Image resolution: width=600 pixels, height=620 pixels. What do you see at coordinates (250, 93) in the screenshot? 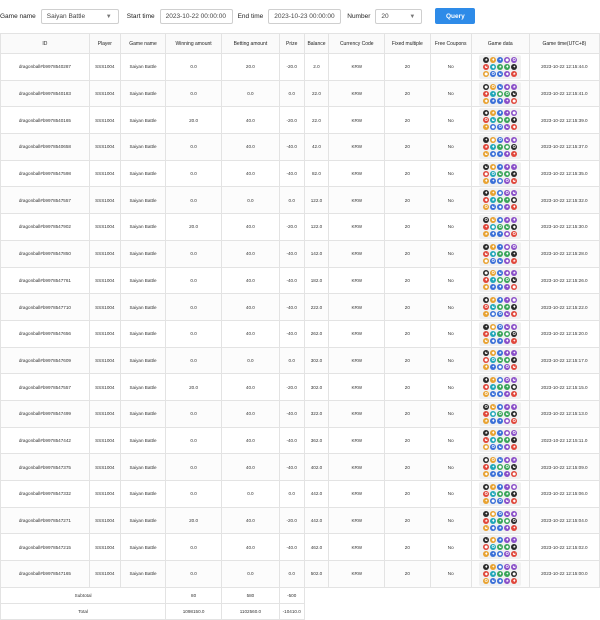
I see `row-betting: 0.0` at bounding box center [250, 93].